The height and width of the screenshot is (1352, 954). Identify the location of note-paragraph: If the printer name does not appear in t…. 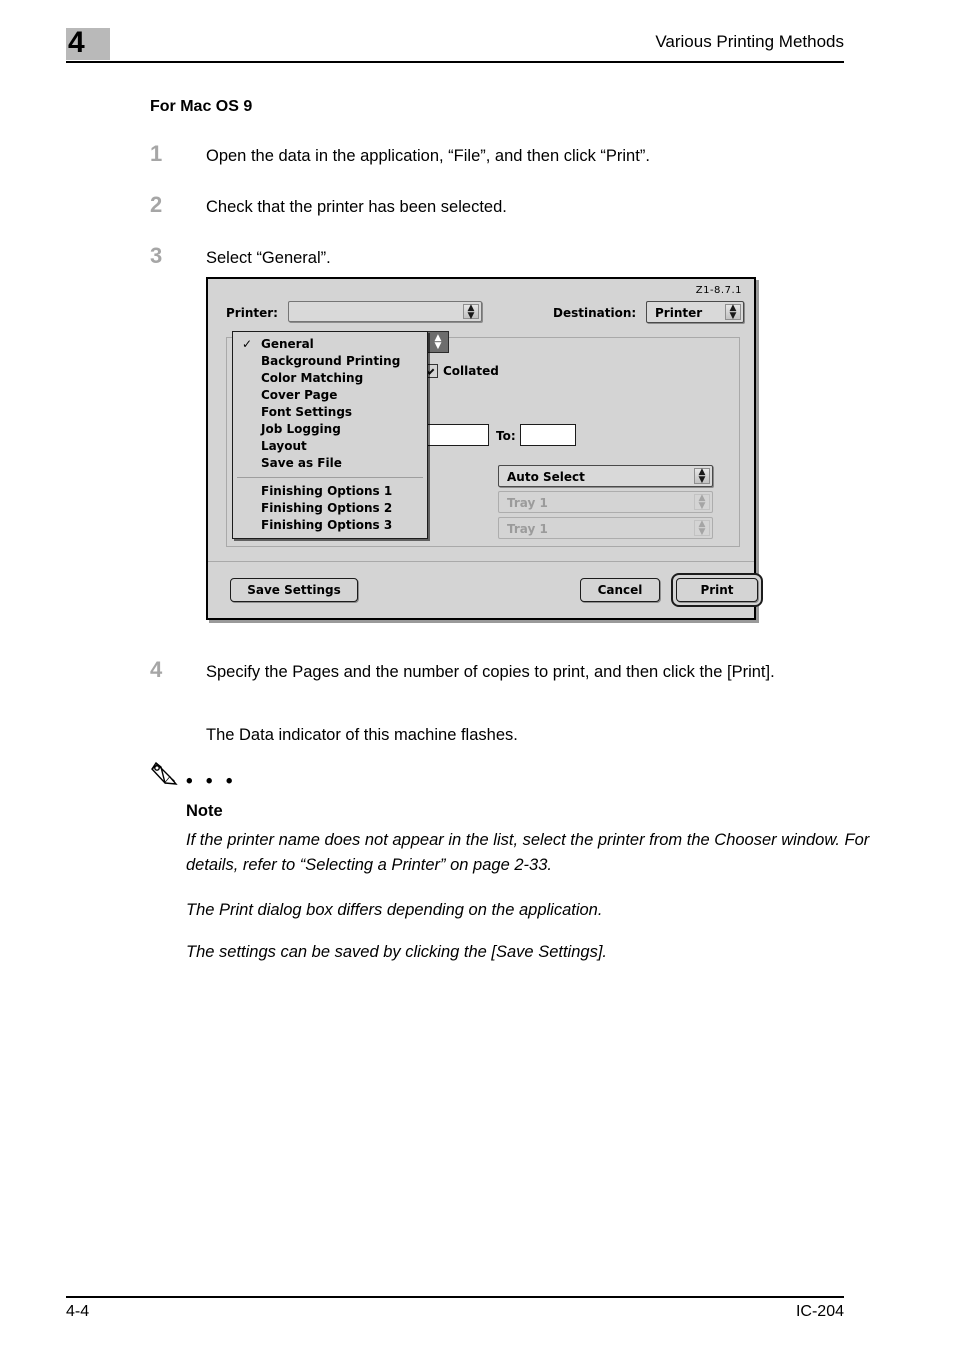
(528, 852).